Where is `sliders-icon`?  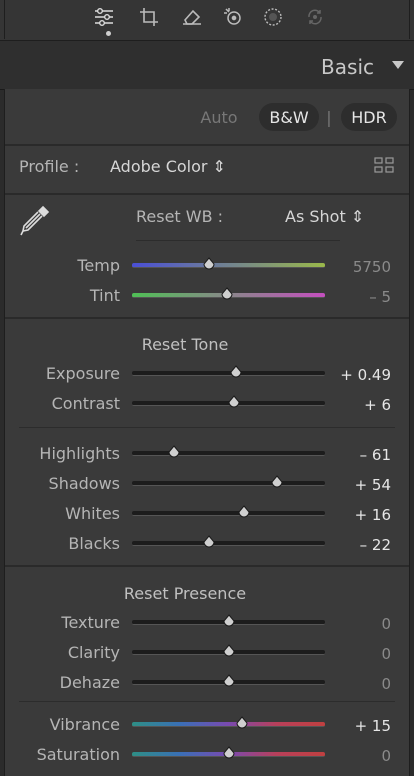 sliders-icon is located at coordinates (104, 17).